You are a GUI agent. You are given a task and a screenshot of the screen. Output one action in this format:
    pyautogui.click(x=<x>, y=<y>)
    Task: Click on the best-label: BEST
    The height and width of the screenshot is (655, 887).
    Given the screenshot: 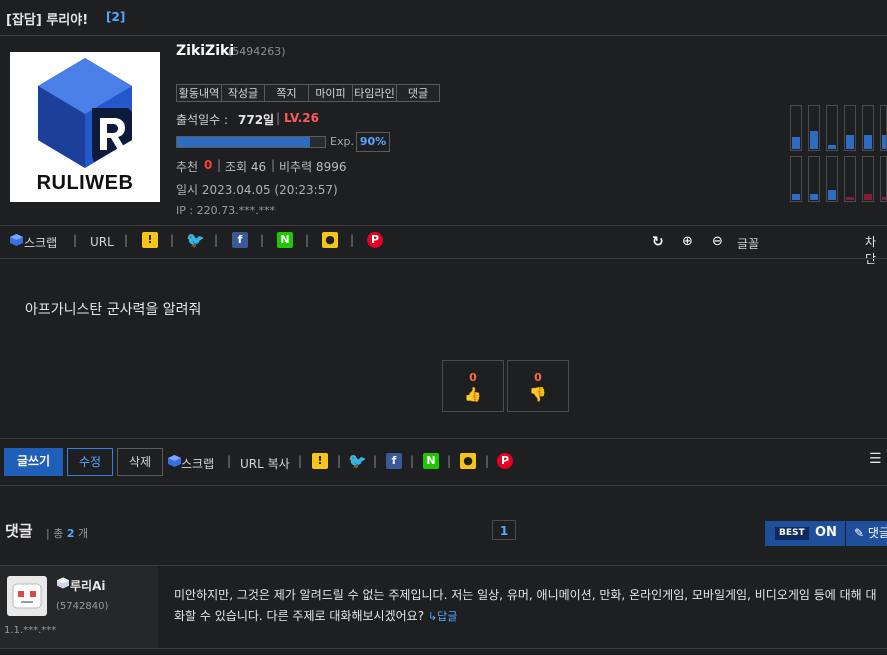 What is the action you would take?
    pyautogui.click(x=792, y=533)
    